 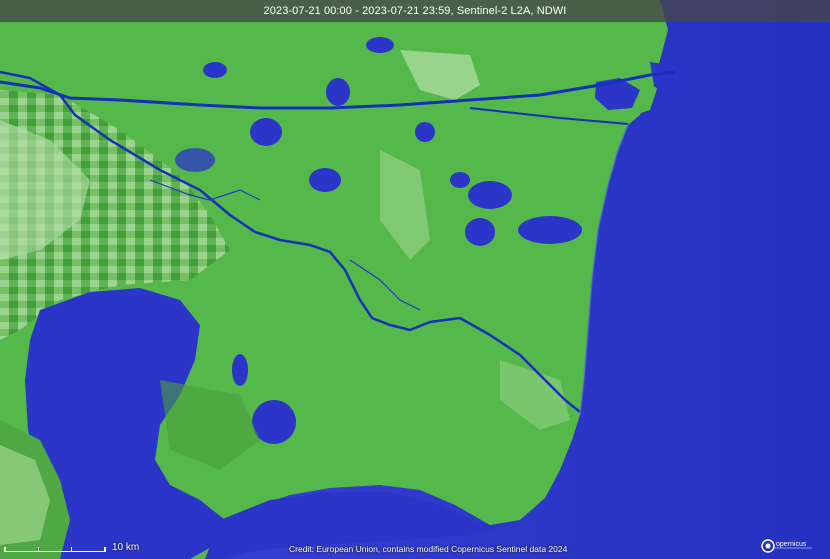 I want to click on copernicus-logo: opernicus, so click(x=788, y=546).